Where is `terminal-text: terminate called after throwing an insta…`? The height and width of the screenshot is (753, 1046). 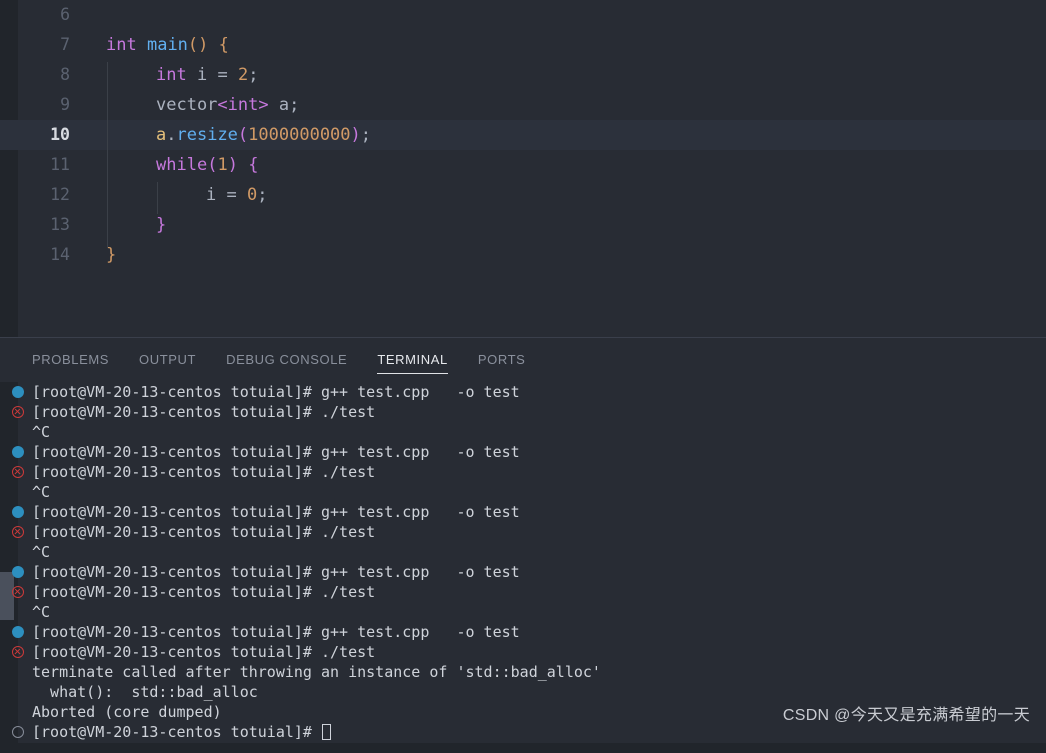
terminal-text: terminate called after throwing an insta… is located at coordinates (316, 672).